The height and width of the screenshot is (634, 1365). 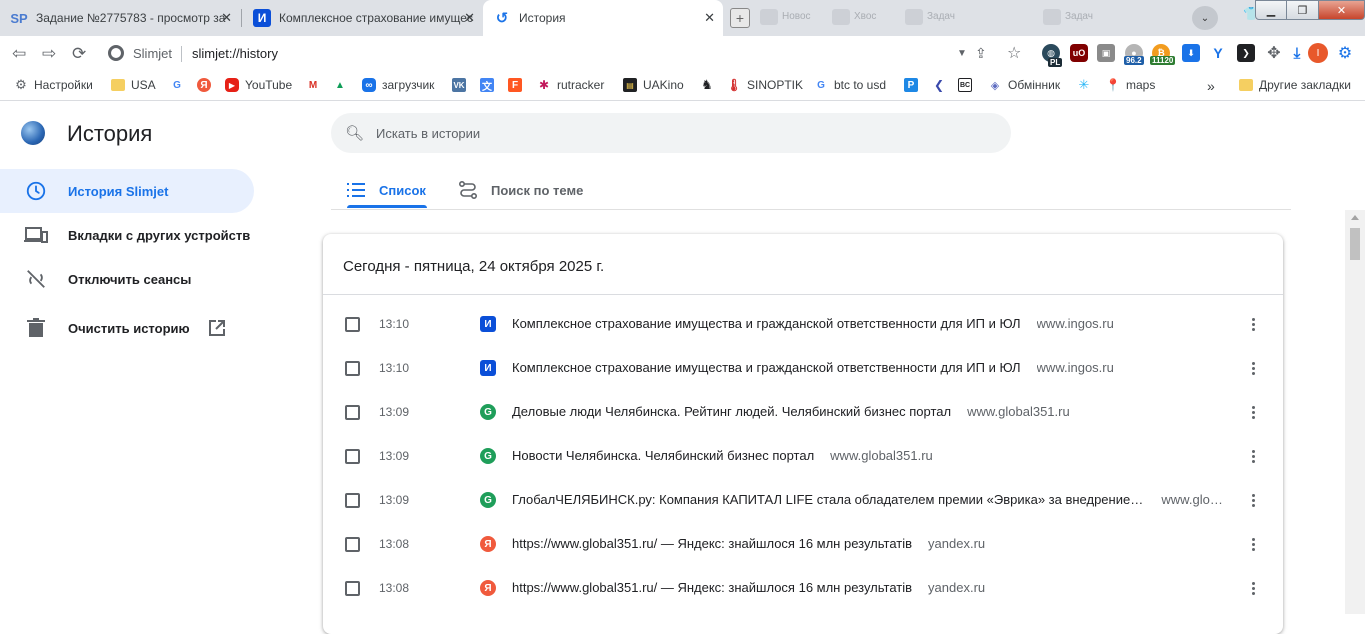 I want to click on sidebar-item-other-devices: Вкладки с других устройств, so click(x=127, y=235).